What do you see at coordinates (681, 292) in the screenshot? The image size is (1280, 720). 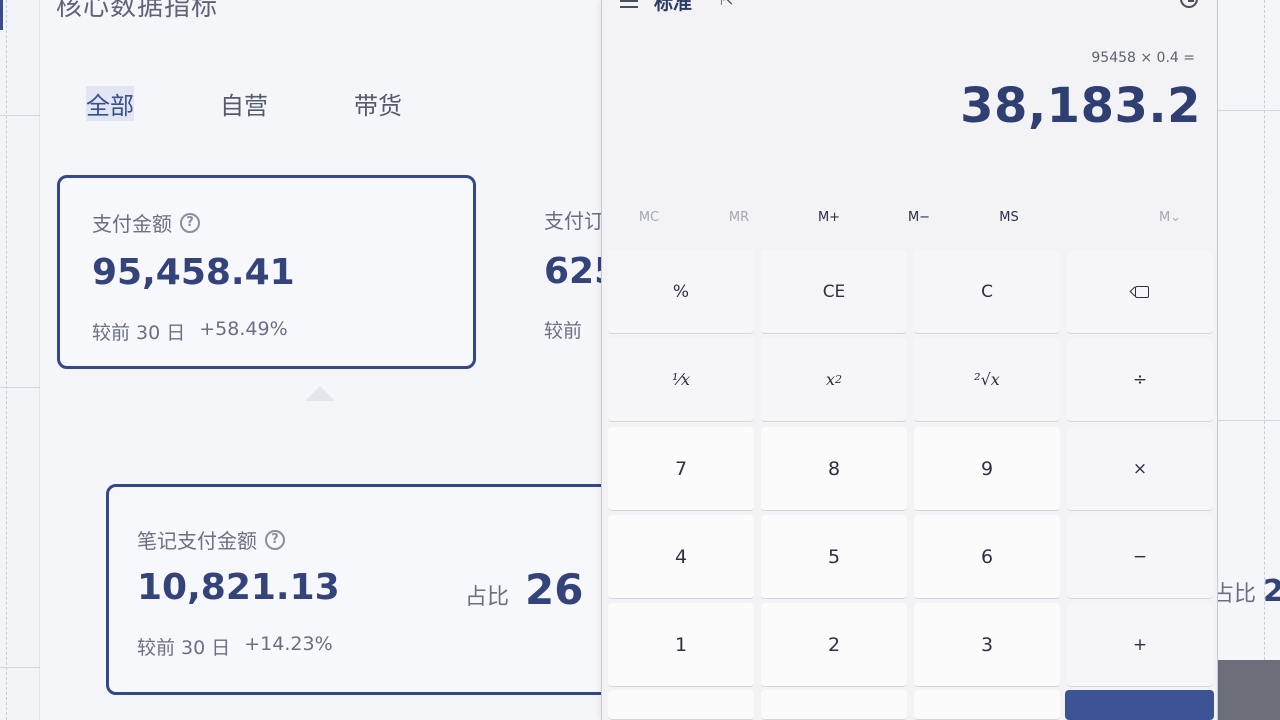 I see `percent-button: %` at bounding box center [681, 292].